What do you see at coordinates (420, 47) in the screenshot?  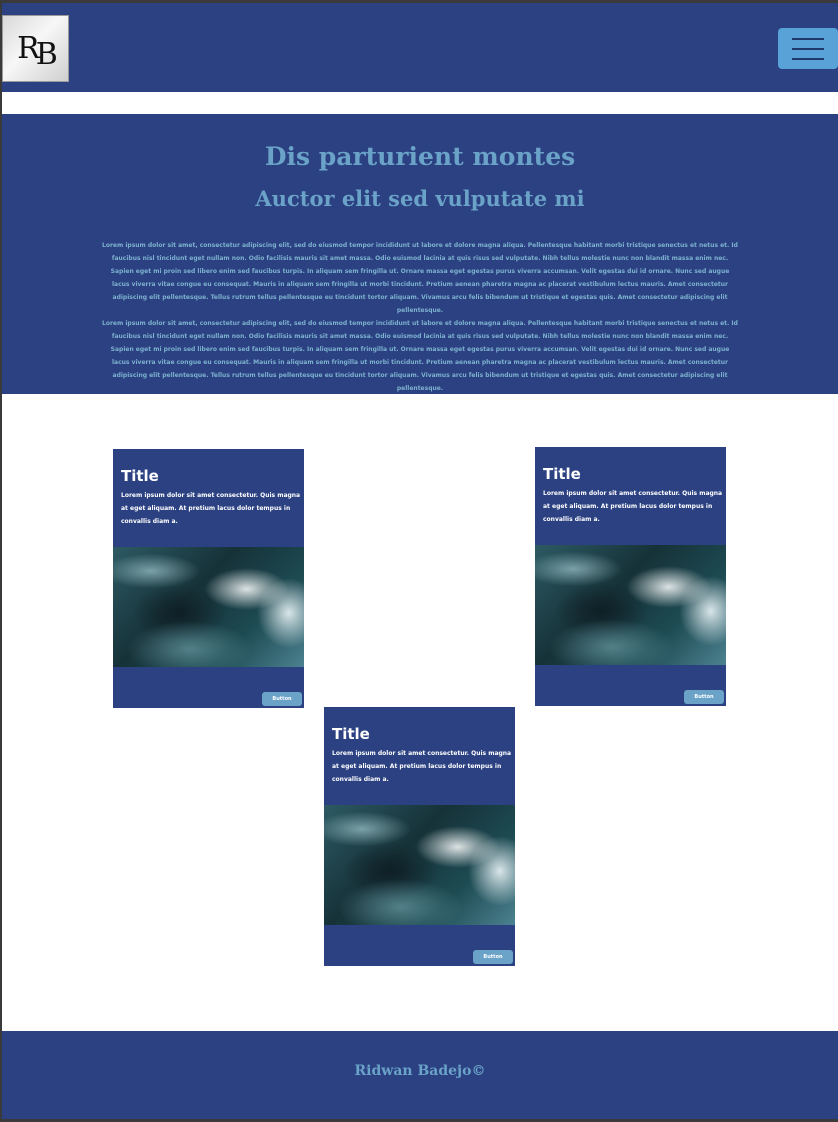 I see `site-header: RB` at bounding box center [420, 47].